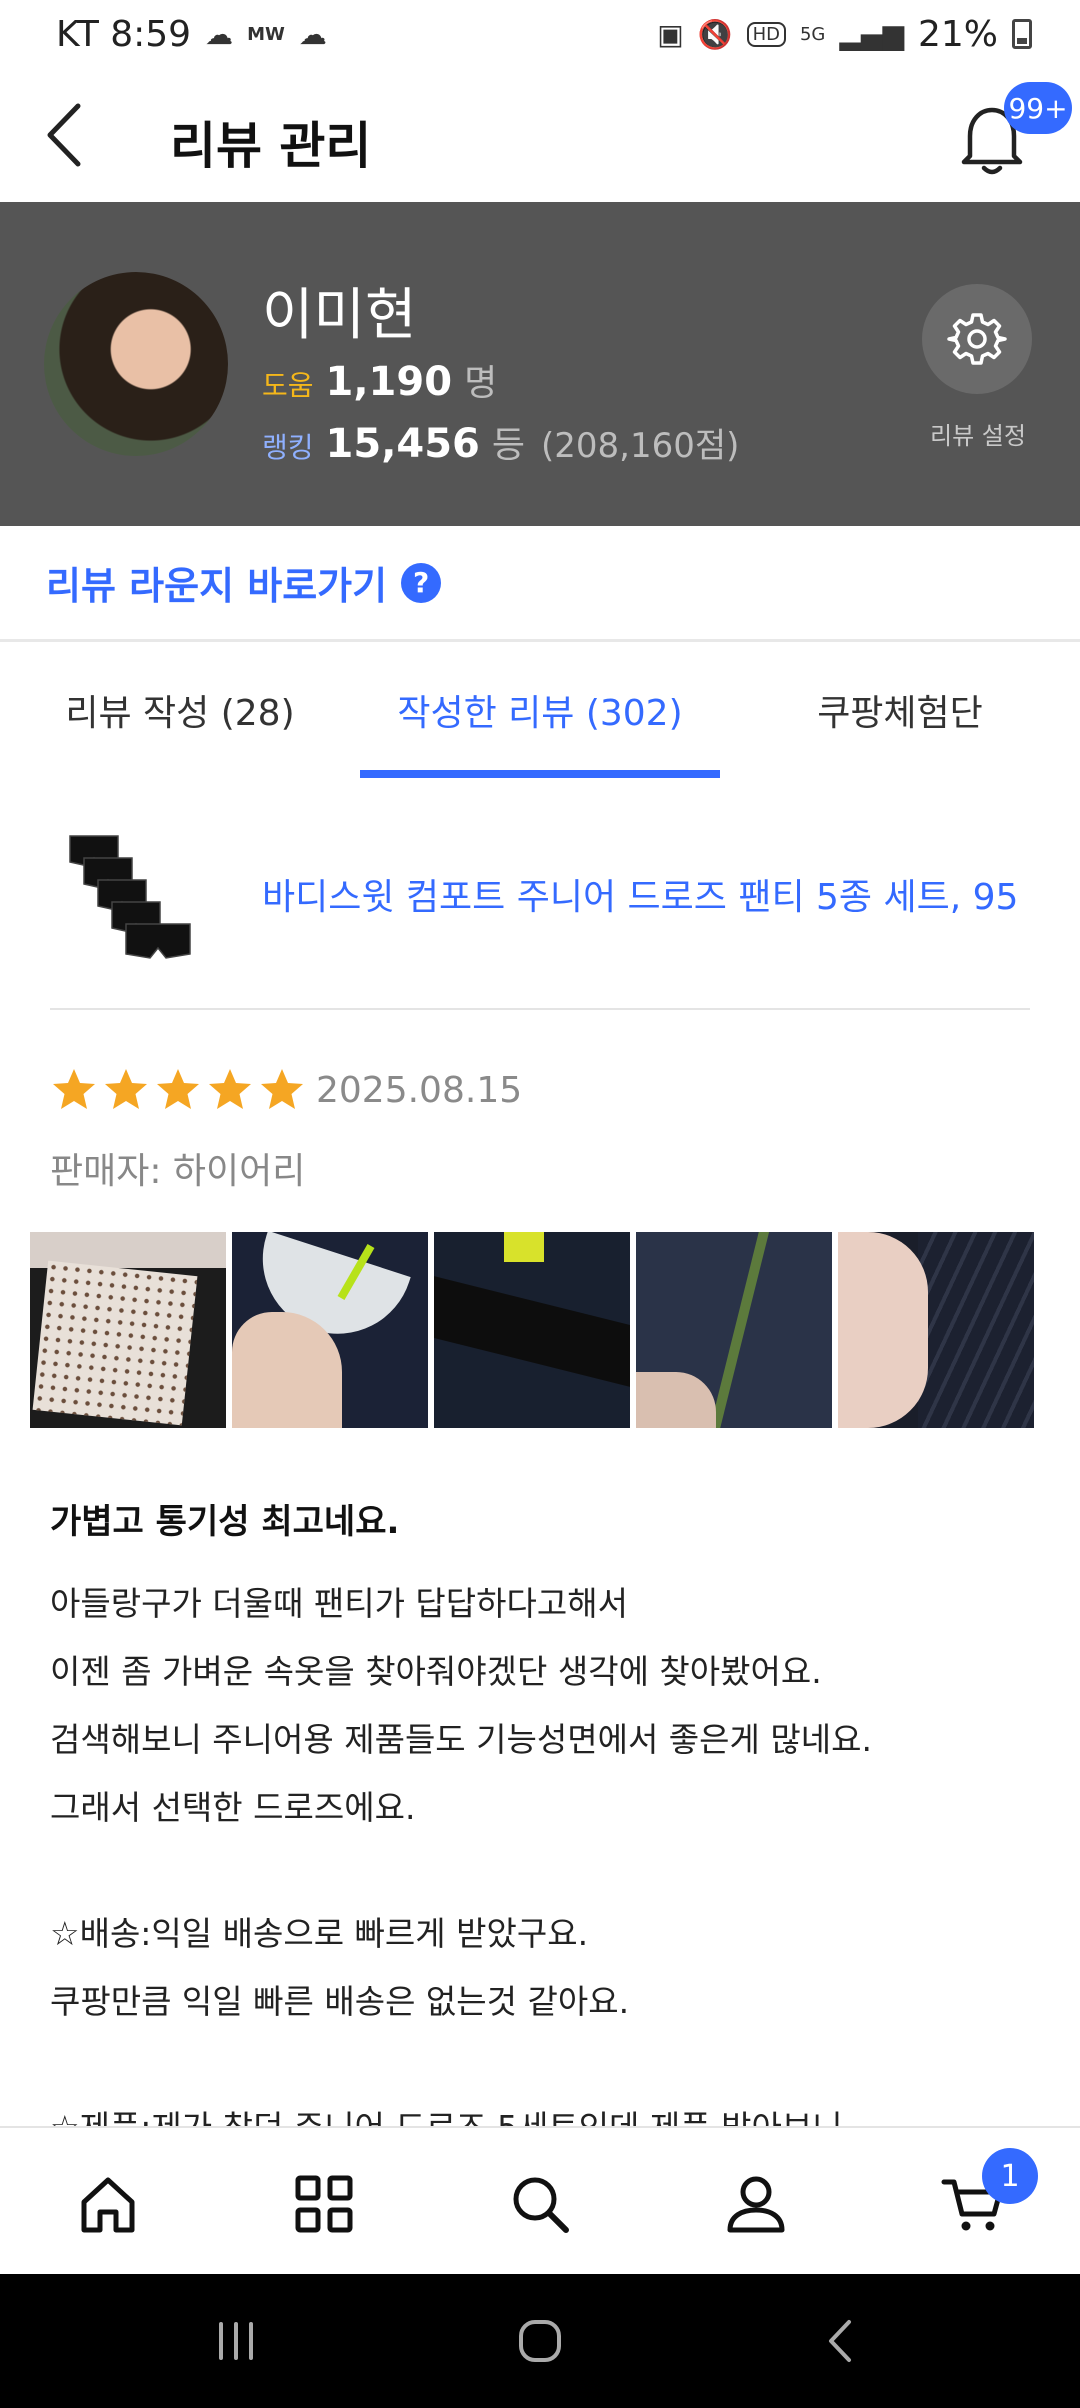 This screenshot has width=1080, height=2408. Describe the element at coordinates (766, 34) in the screenshot. I see `hd-icon: HD` at that location.